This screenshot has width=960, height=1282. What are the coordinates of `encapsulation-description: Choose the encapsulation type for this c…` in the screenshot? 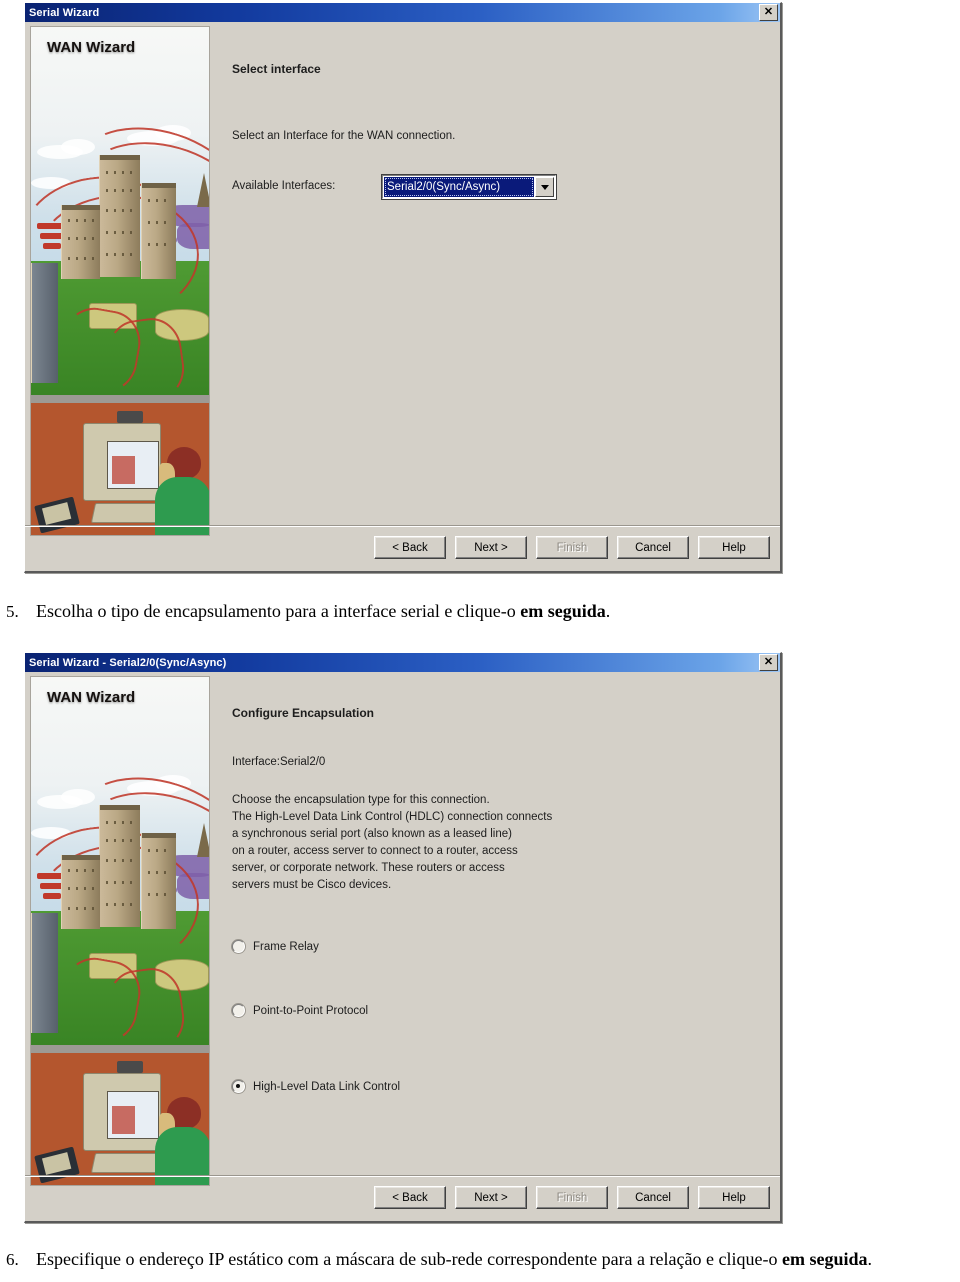 It's located at (392, 843).